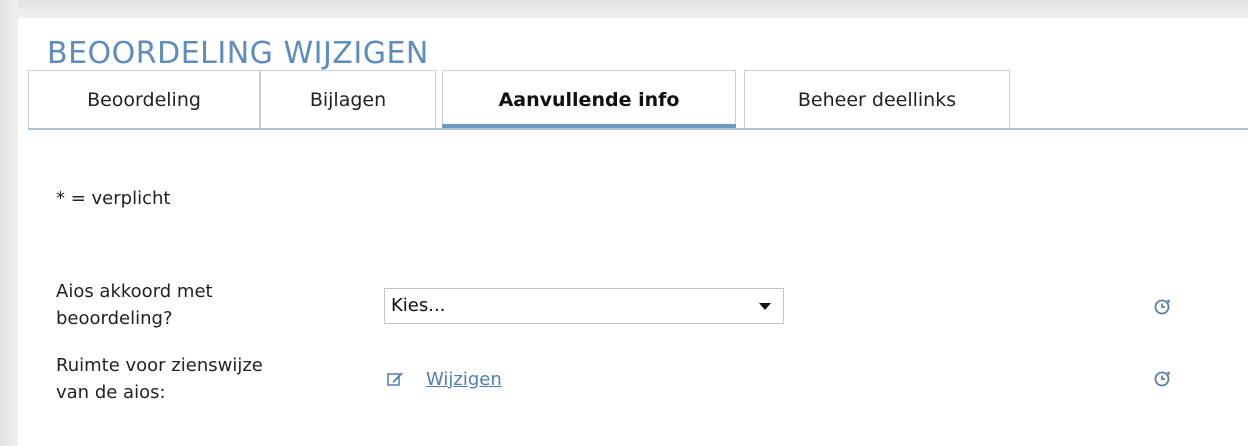  What do you see at coordinates (111, 392) in the screenshot?
I see `field-label-line: van de aios:` at bounding box center [111, 392].